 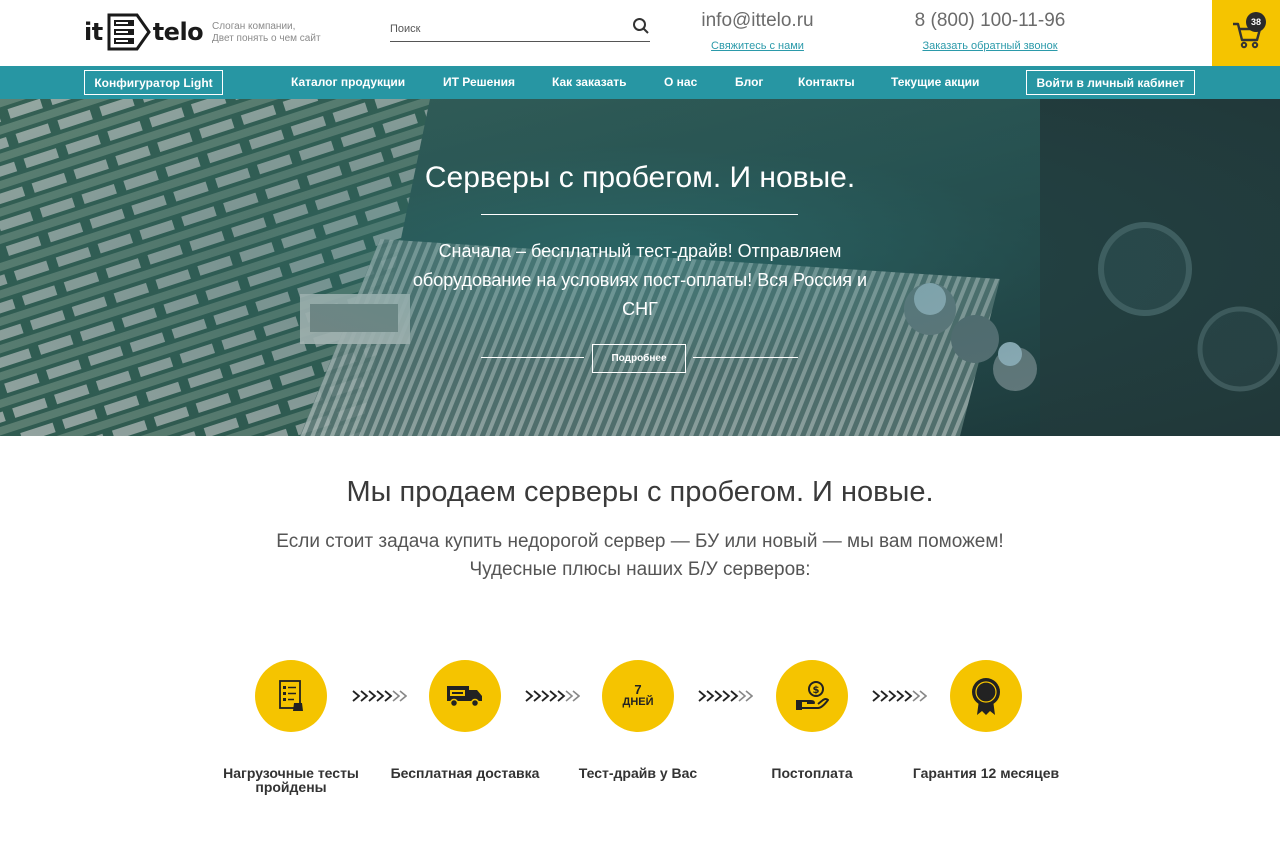 I want to click on days-number: 7, so click(x=638, y=689).